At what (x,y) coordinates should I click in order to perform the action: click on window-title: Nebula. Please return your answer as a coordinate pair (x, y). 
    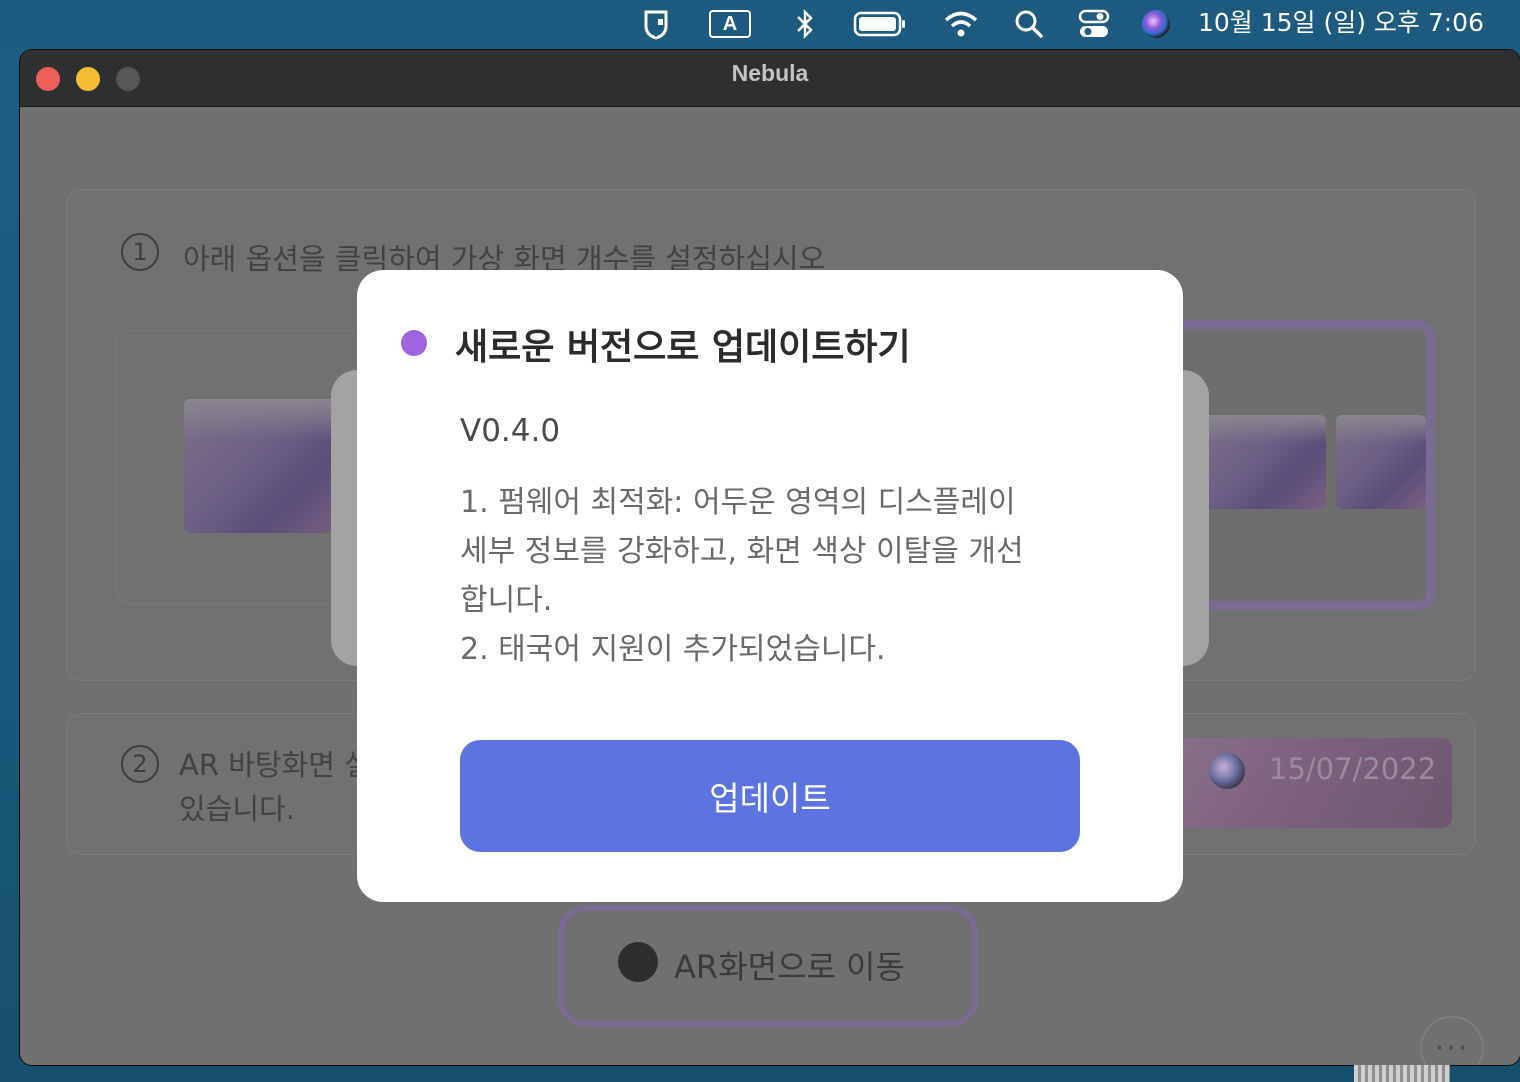
    Looking at the image, I should click on (770, 73).